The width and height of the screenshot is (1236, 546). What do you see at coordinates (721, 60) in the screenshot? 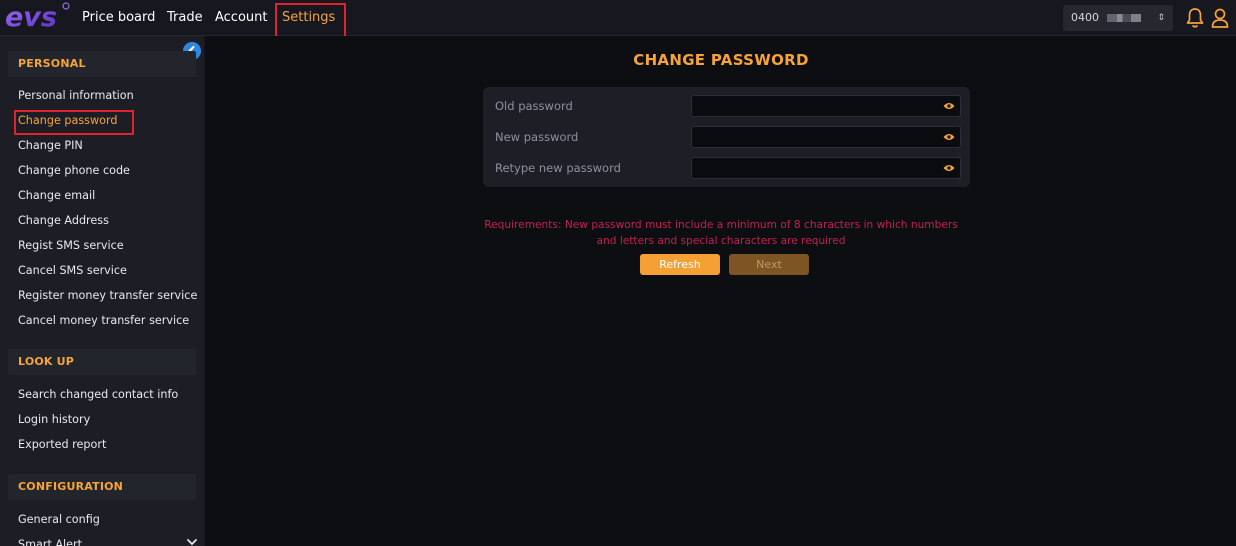
I see `page-title: CHANGE PASSWORD` at bounding box center [721, 60].